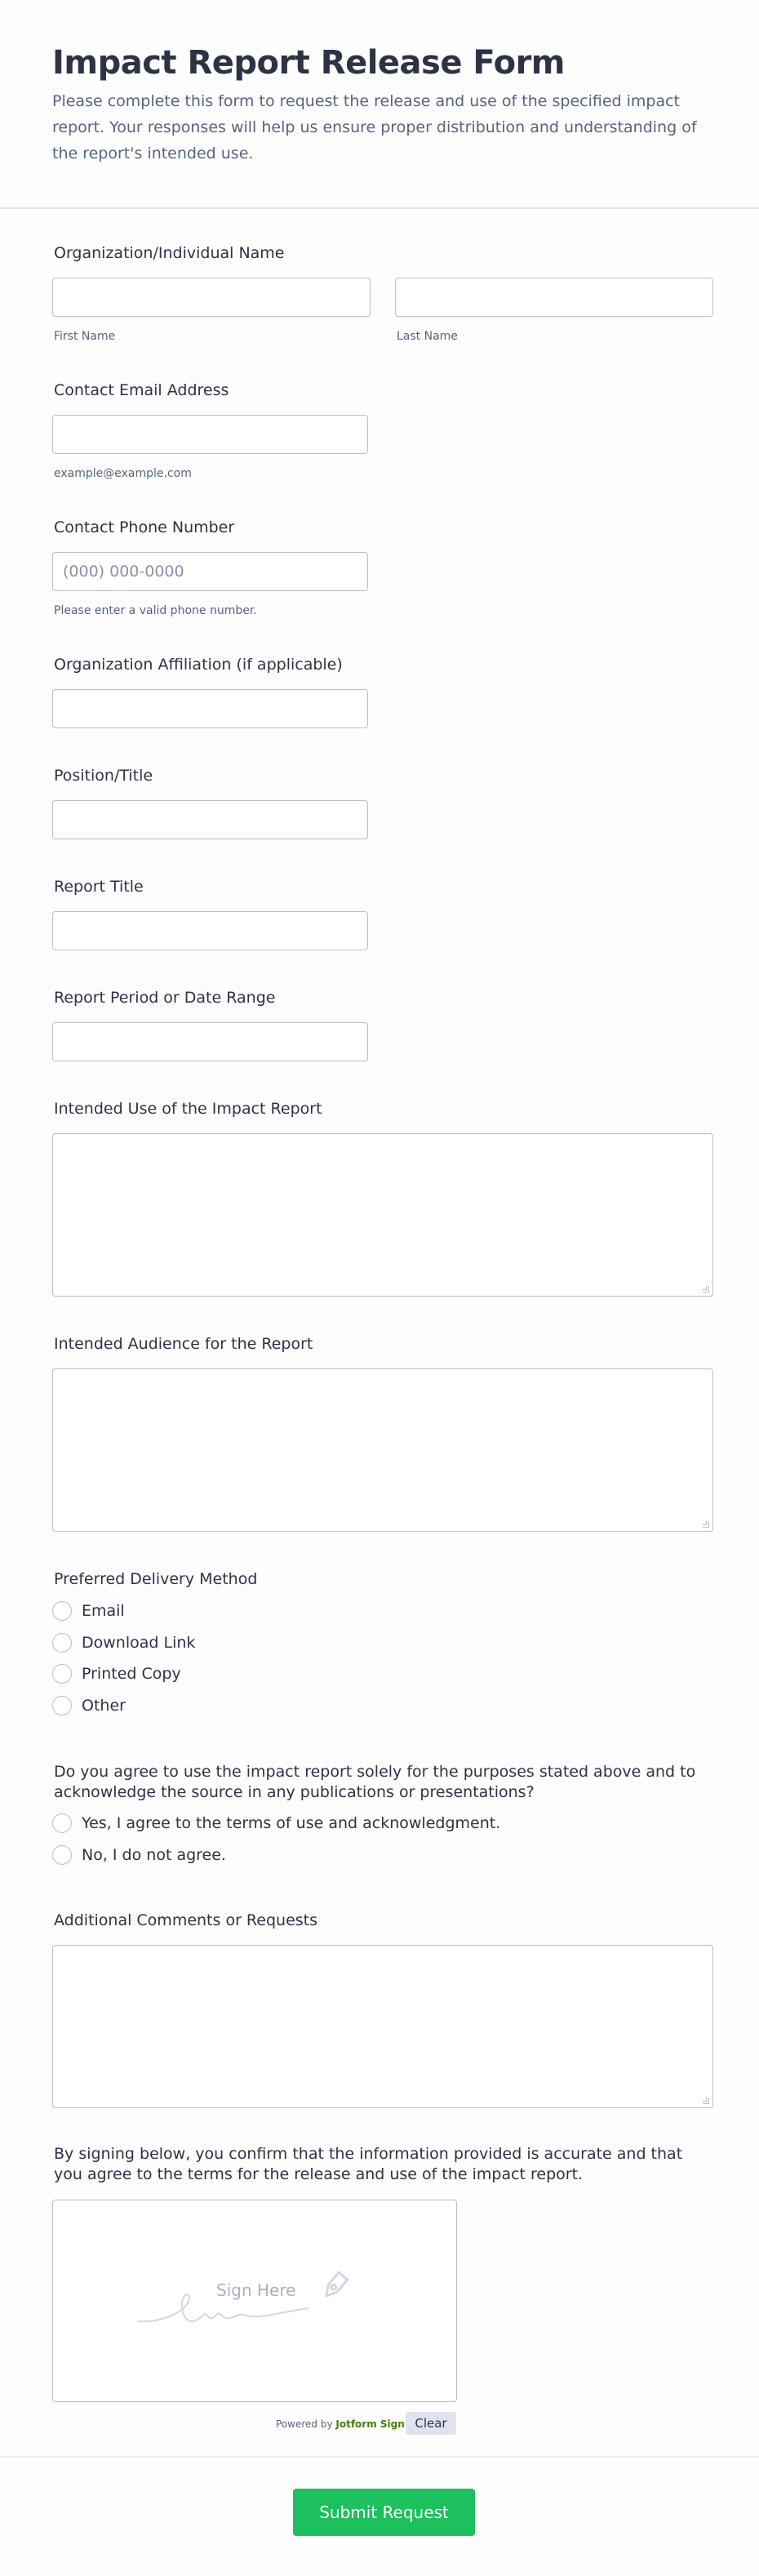  What do you see at coordinates (309, 63) in the screenshot?
I see `form-title: Impact Report Release Form` at bounding box center [309, 63].